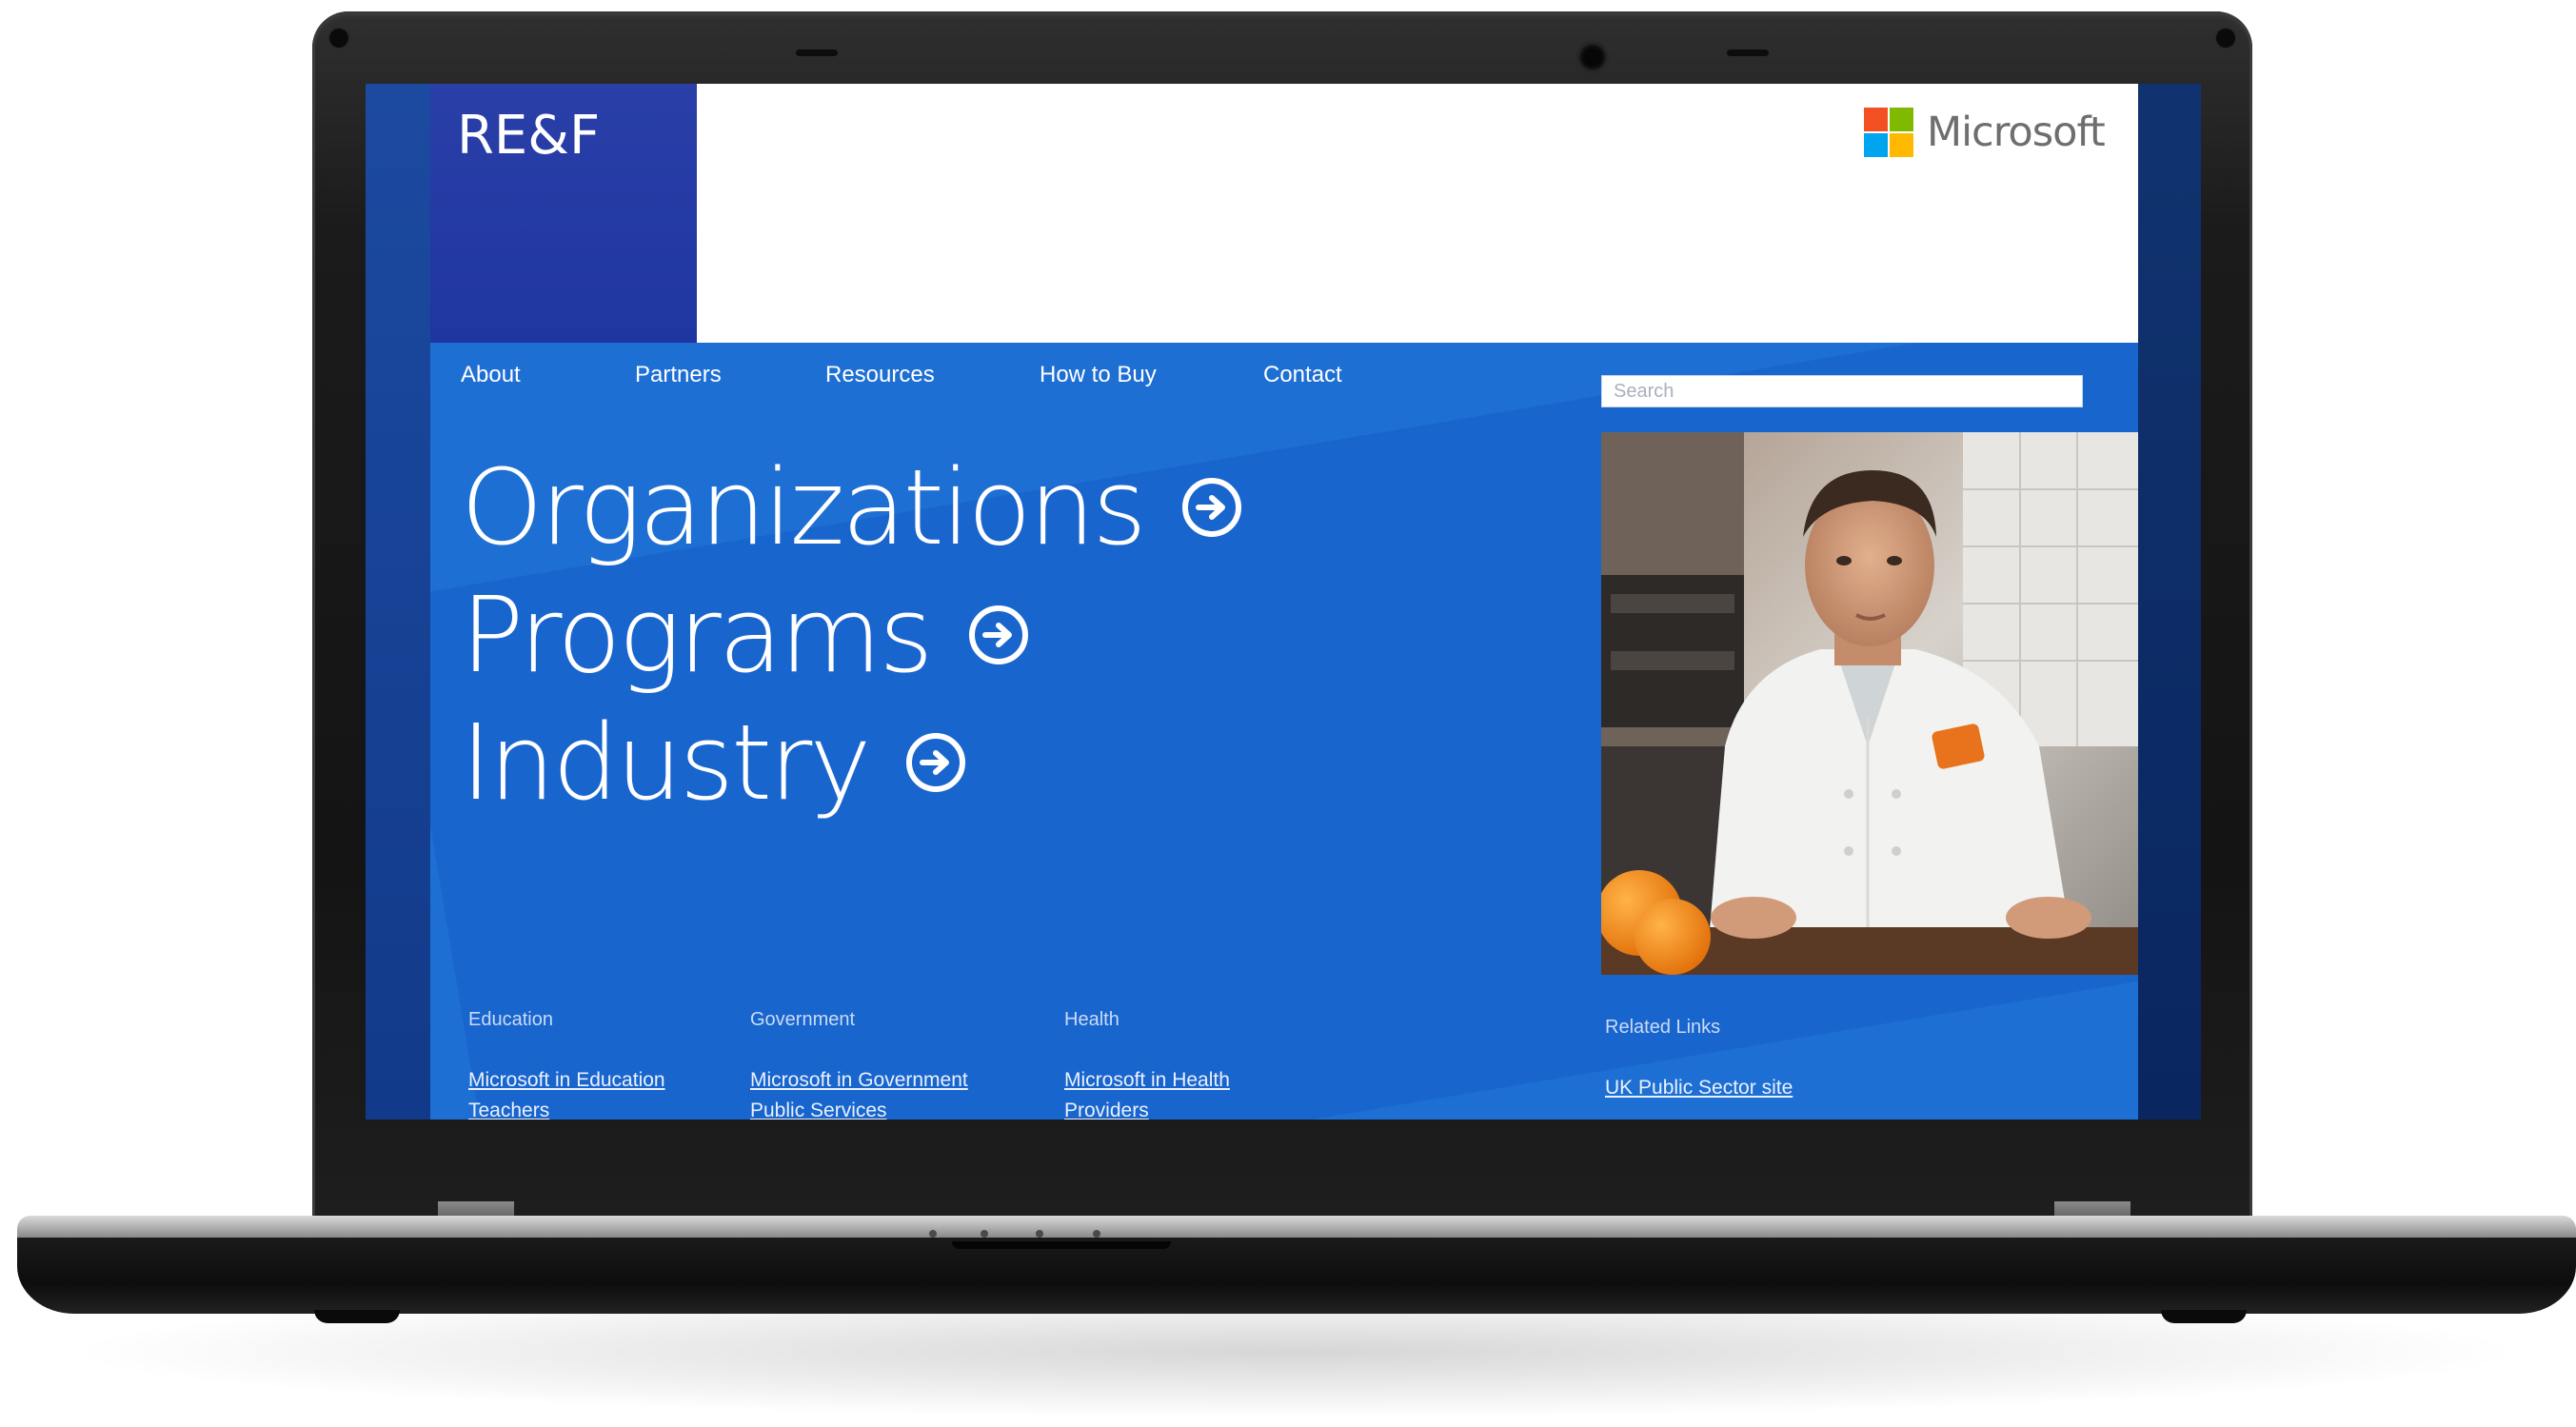  What do you see at coordinates (730, 375) in the screenshot?
I see `nav-item-partners: Partners` at bounding box center [730, 375].